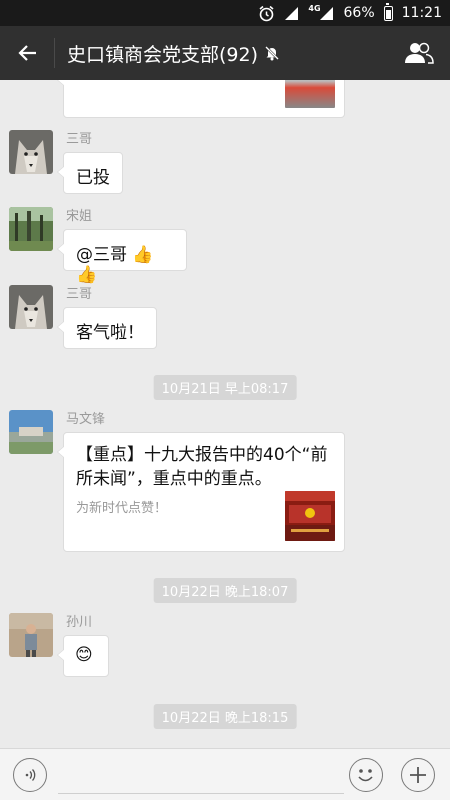 The image size is (450, 800). What do you see at coordinates (93, 178) in the screenshot?
I see `message-text: 已投` at bounding box center [93, 178].